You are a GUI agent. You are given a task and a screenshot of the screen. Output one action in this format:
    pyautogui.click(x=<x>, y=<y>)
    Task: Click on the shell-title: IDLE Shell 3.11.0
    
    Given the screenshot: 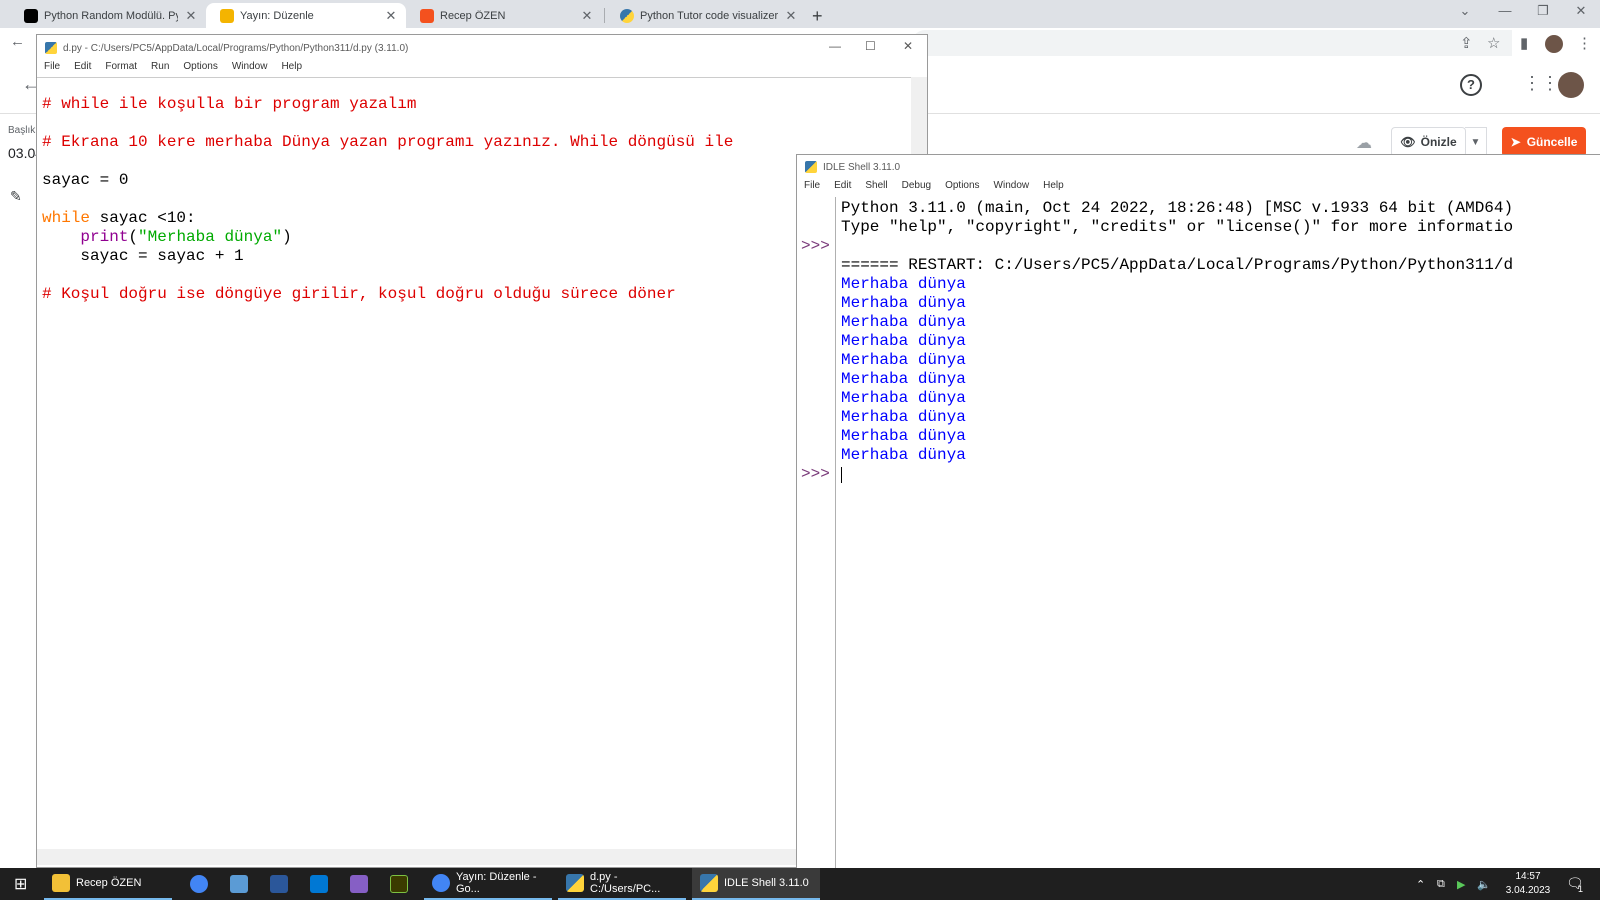 What is the action you would take?
    pyautogui.click(x=862, y=167)
    